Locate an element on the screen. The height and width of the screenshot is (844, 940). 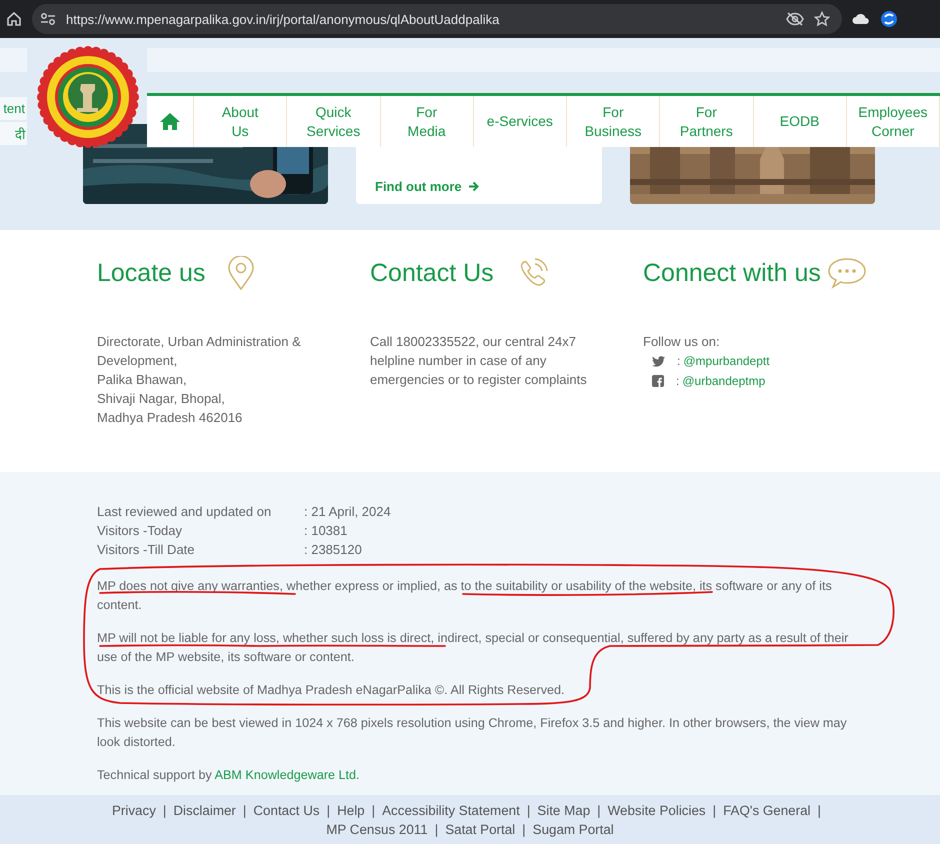
disclaimer-text: MP will not be liable for any loss, whether such loss is direct, indirect, special or consequential, suffered by any party as a result of their use of the MP website, its software or content. is located at coordinates (473, 648).